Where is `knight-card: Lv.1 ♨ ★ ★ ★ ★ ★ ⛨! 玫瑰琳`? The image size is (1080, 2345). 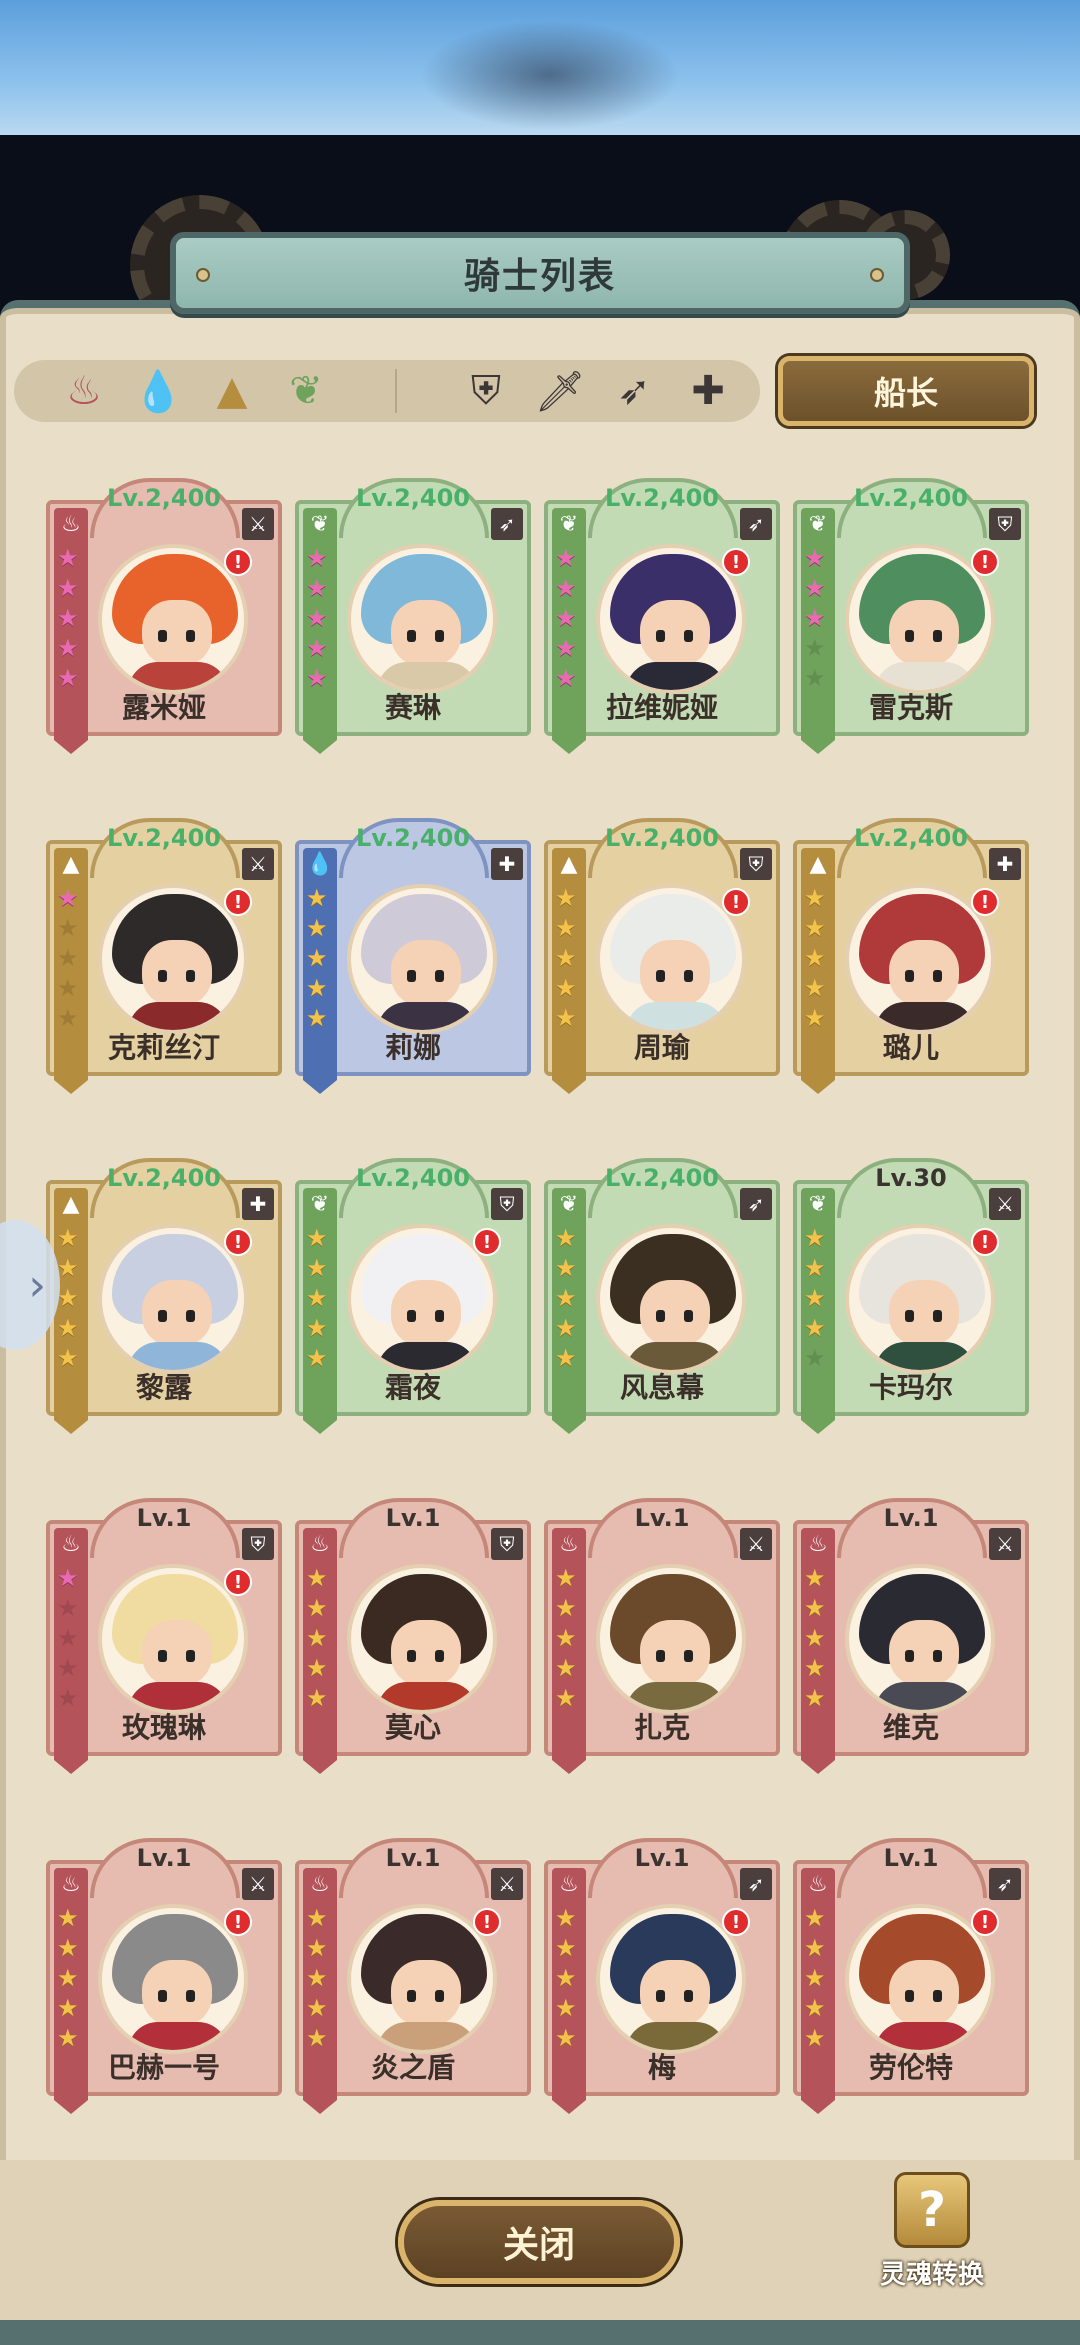 knight-card: Lv.1 ♨ ★ ★ ★ ★ ★ ⛨! 玫瑰琳 is located at coordinates (164, 1636).